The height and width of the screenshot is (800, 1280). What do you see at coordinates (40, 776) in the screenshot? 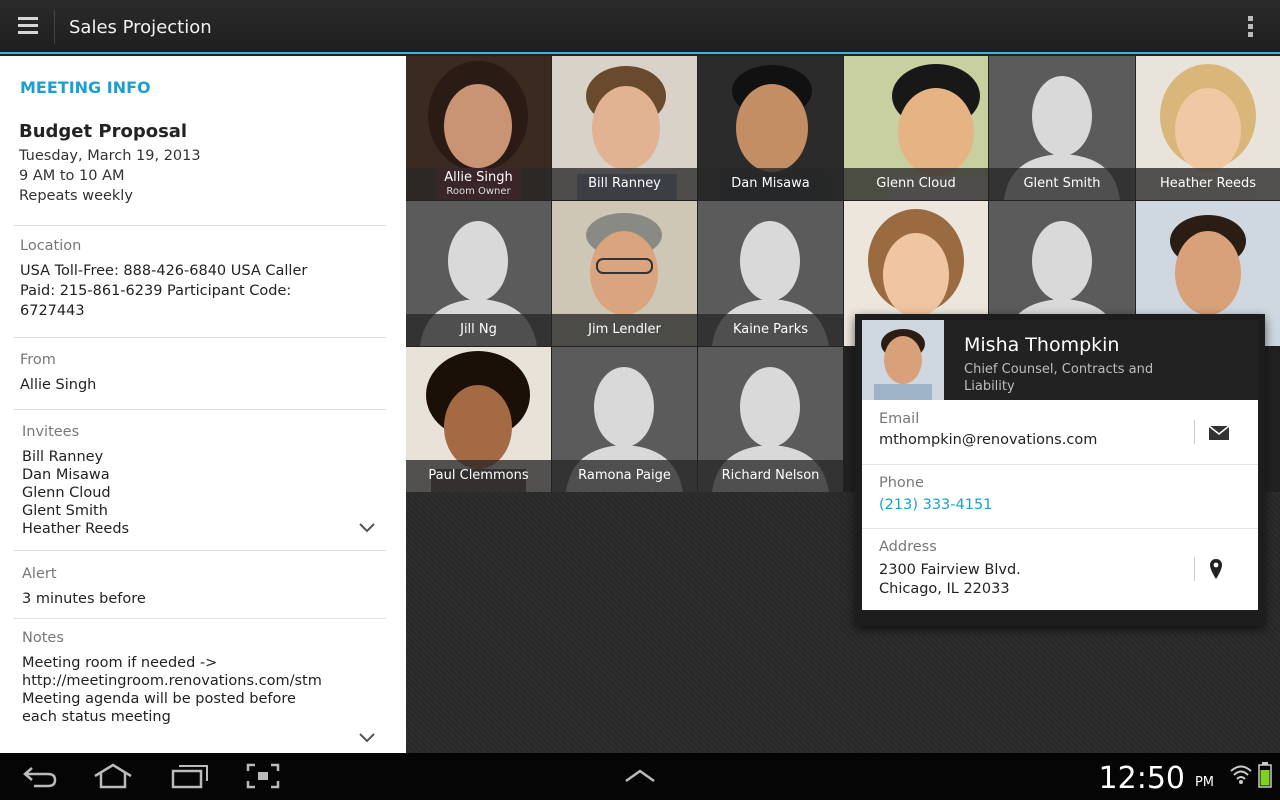
I see `back-icon` at bounding box center [40, 776].